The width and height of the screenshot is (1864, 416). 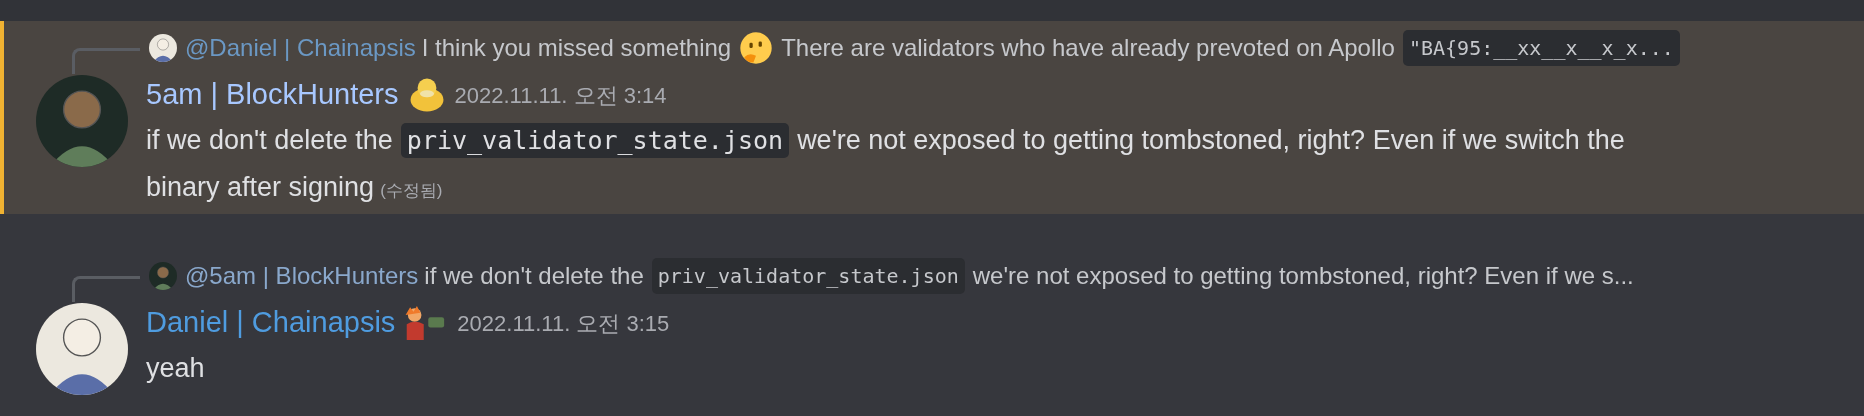 I want to click on reply-preview: I think you missed something, so click(x=576, y=48).